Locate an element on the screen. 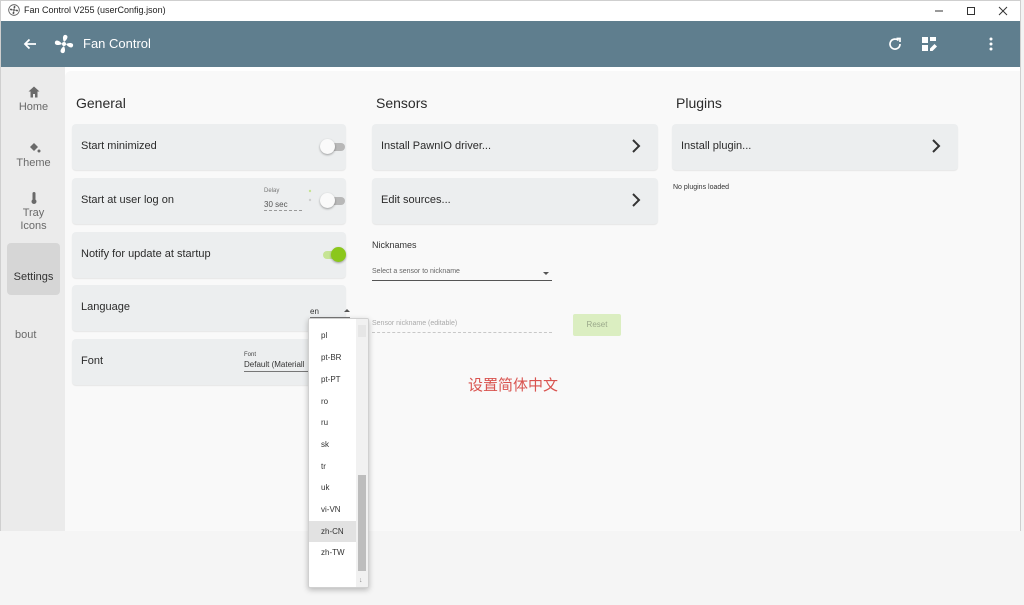  language-select: en is located at coordinates (314, 311).